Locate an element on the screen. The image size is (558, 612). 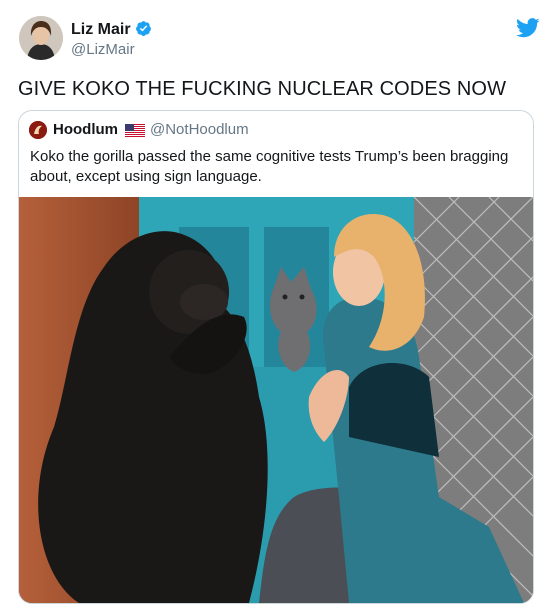
tweet-text: GIVE KOKO THE FUCKING NUCLEAR CODES NOW is located at coordinates (262, 89).